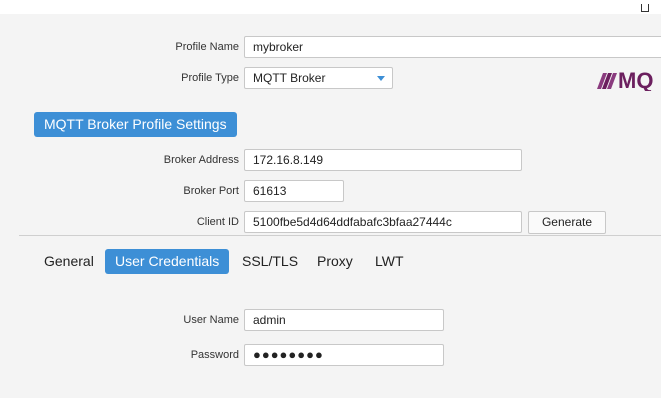 The width and height of the screenshot is (661, 398). I want to click on tab-proxy: Proxy, so click(335, 261).